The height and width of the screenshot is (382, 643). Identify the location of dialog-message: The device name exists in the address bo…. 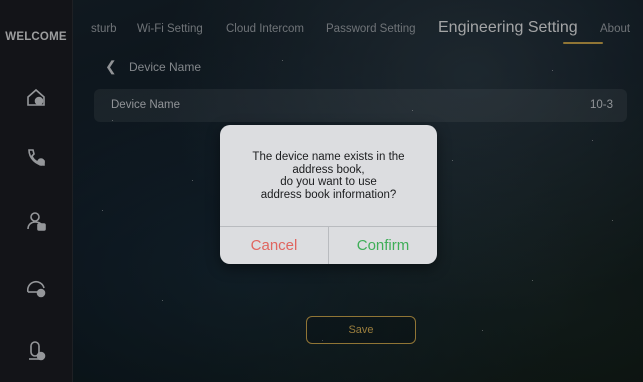
(328, 176).